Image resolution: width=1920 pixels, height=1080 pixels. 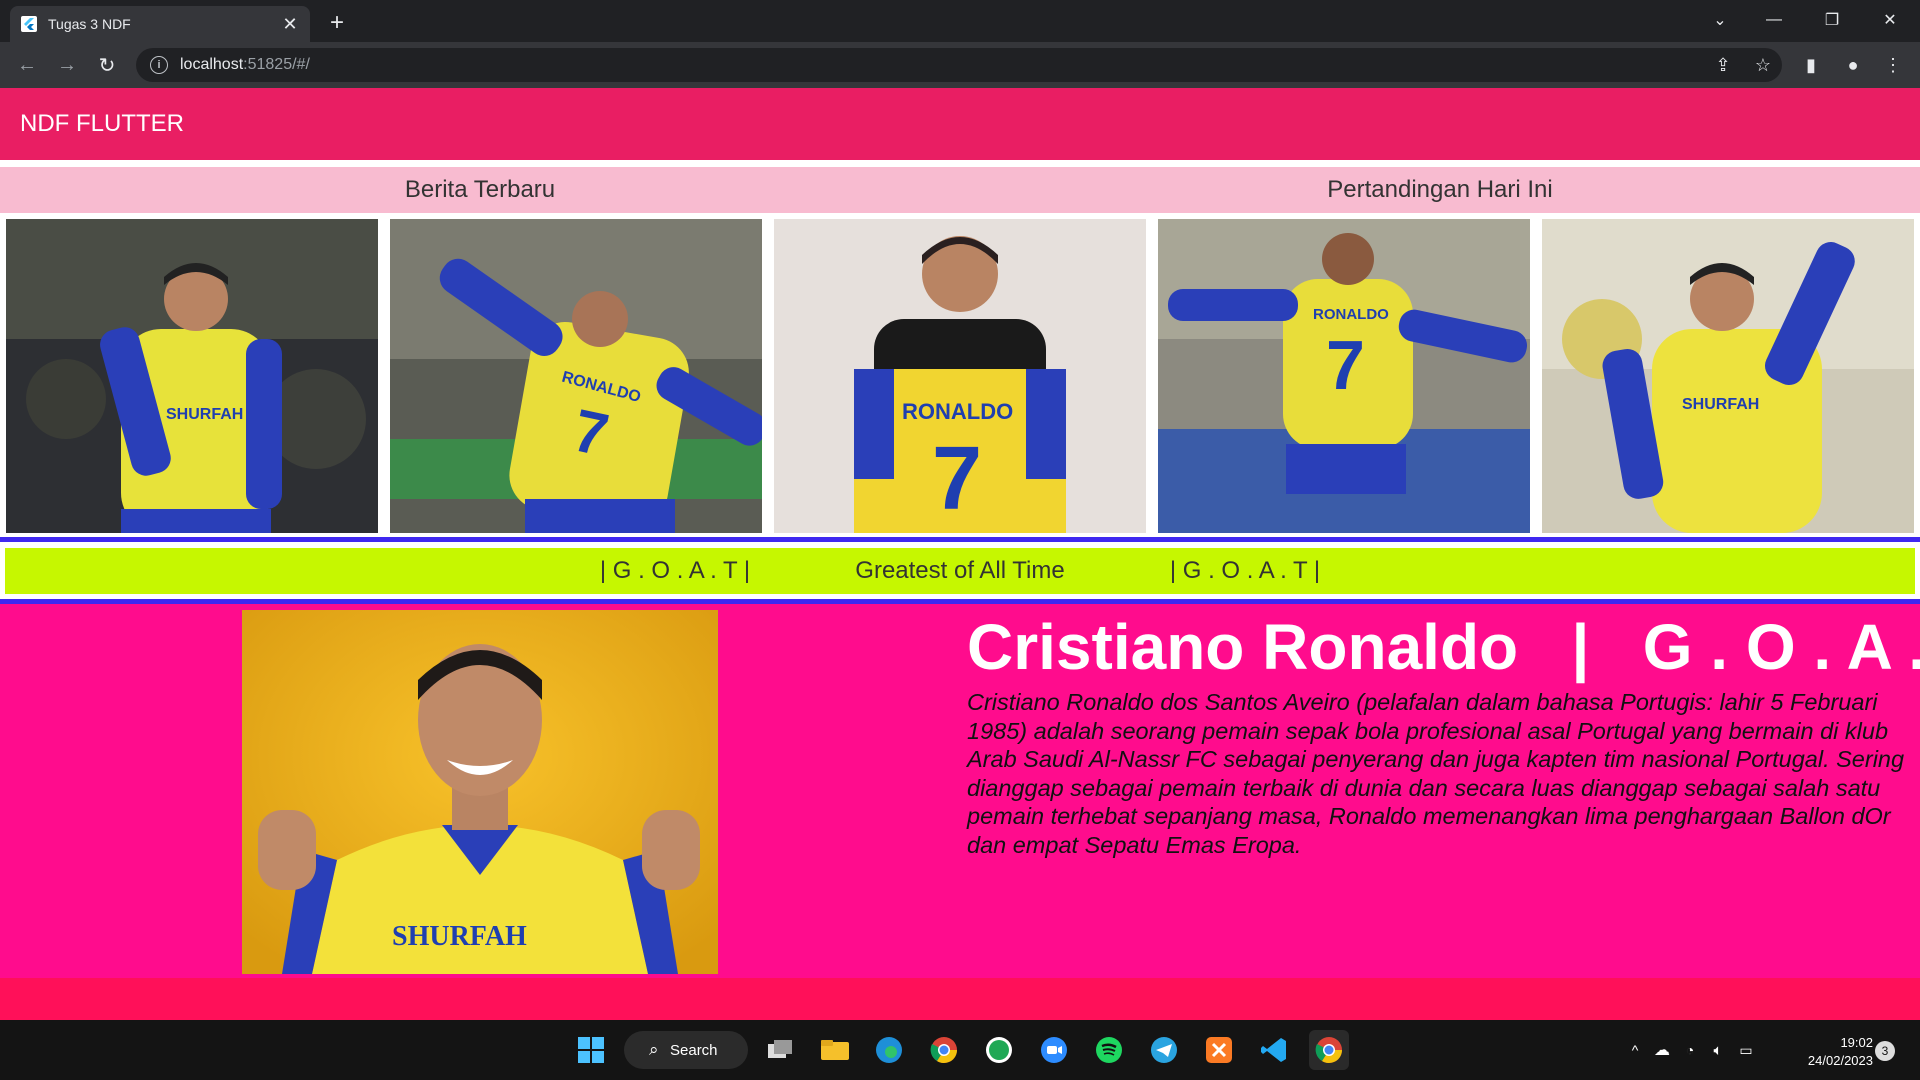 I want to click on profile-jersey-text: SHURFAH, so click(x=459, y=936).